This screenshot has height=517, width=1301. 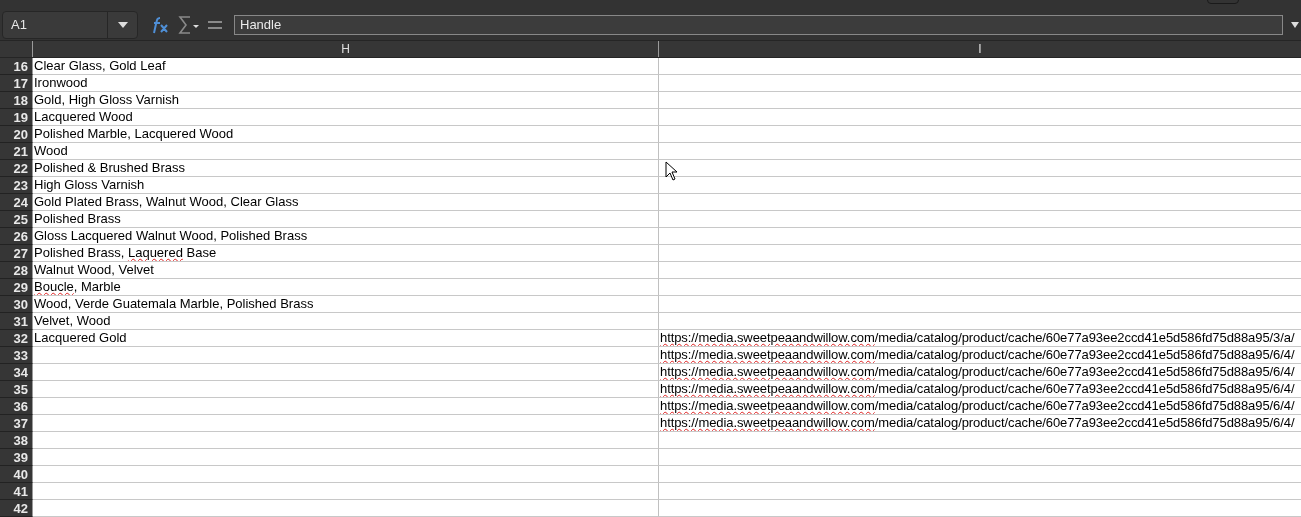 What do you see at coordinates (70, 25) in the screenshot?
I see `name-box: A1` at bounding box center [70, 25].